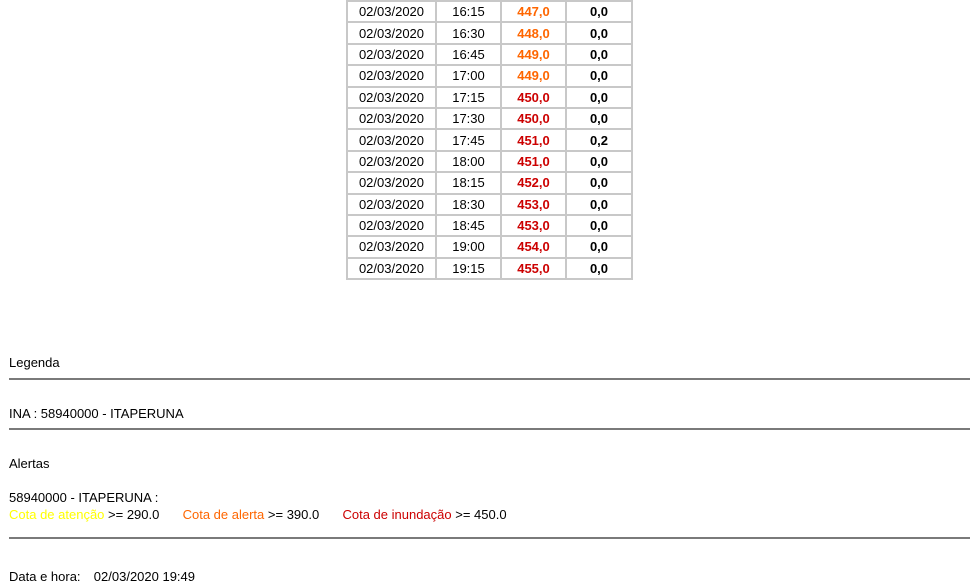 The width and height of the screenshot is (978, 586). What do you see at coordinates (533, 183) in the screenshot?
I see `level-cell: 452,0` at bounding box center [533, 183].